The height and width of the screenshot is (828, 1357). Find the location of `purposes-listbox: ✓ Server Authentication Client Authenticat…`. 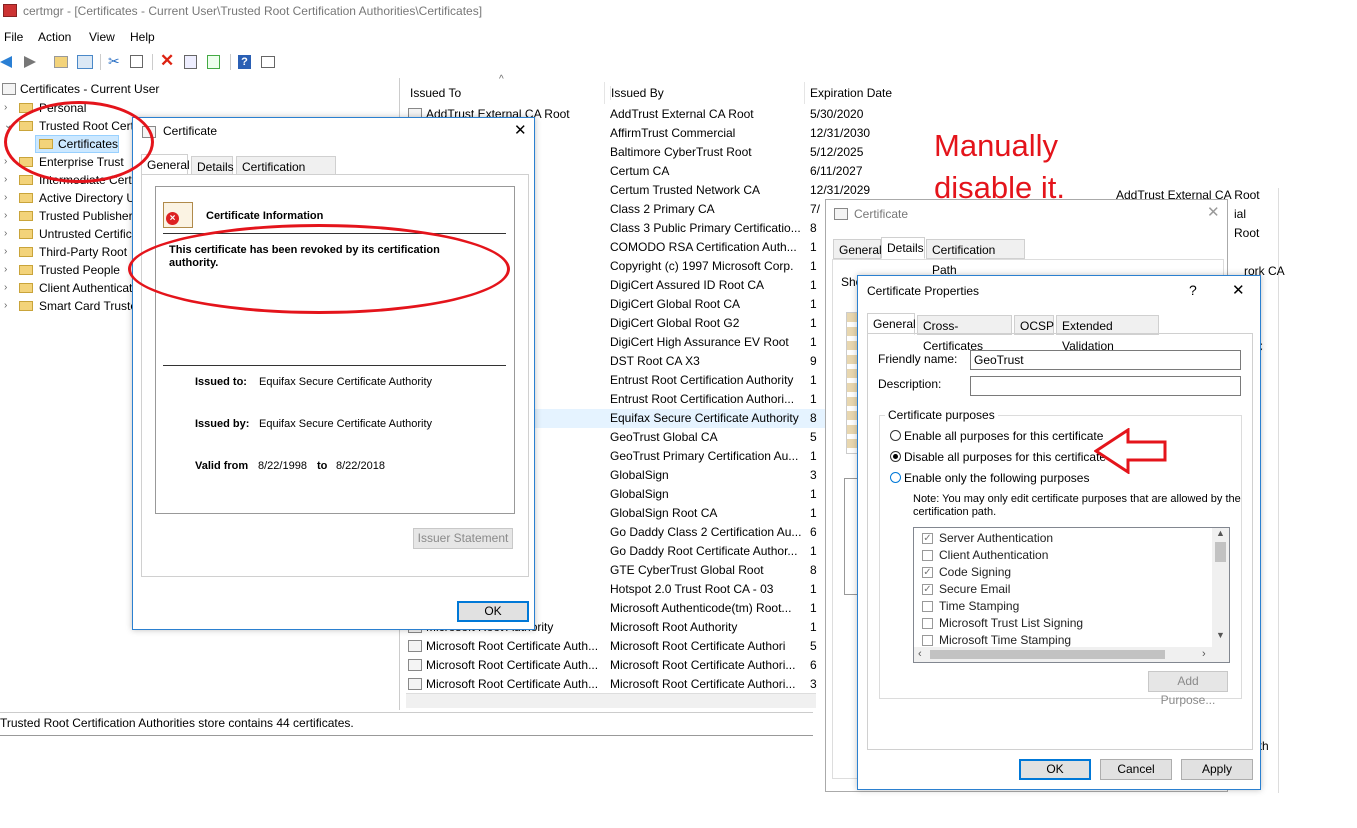

purposes-listbox: ✓ Server Authentication Client Authenticat… is located at coordinates (1071, 595).